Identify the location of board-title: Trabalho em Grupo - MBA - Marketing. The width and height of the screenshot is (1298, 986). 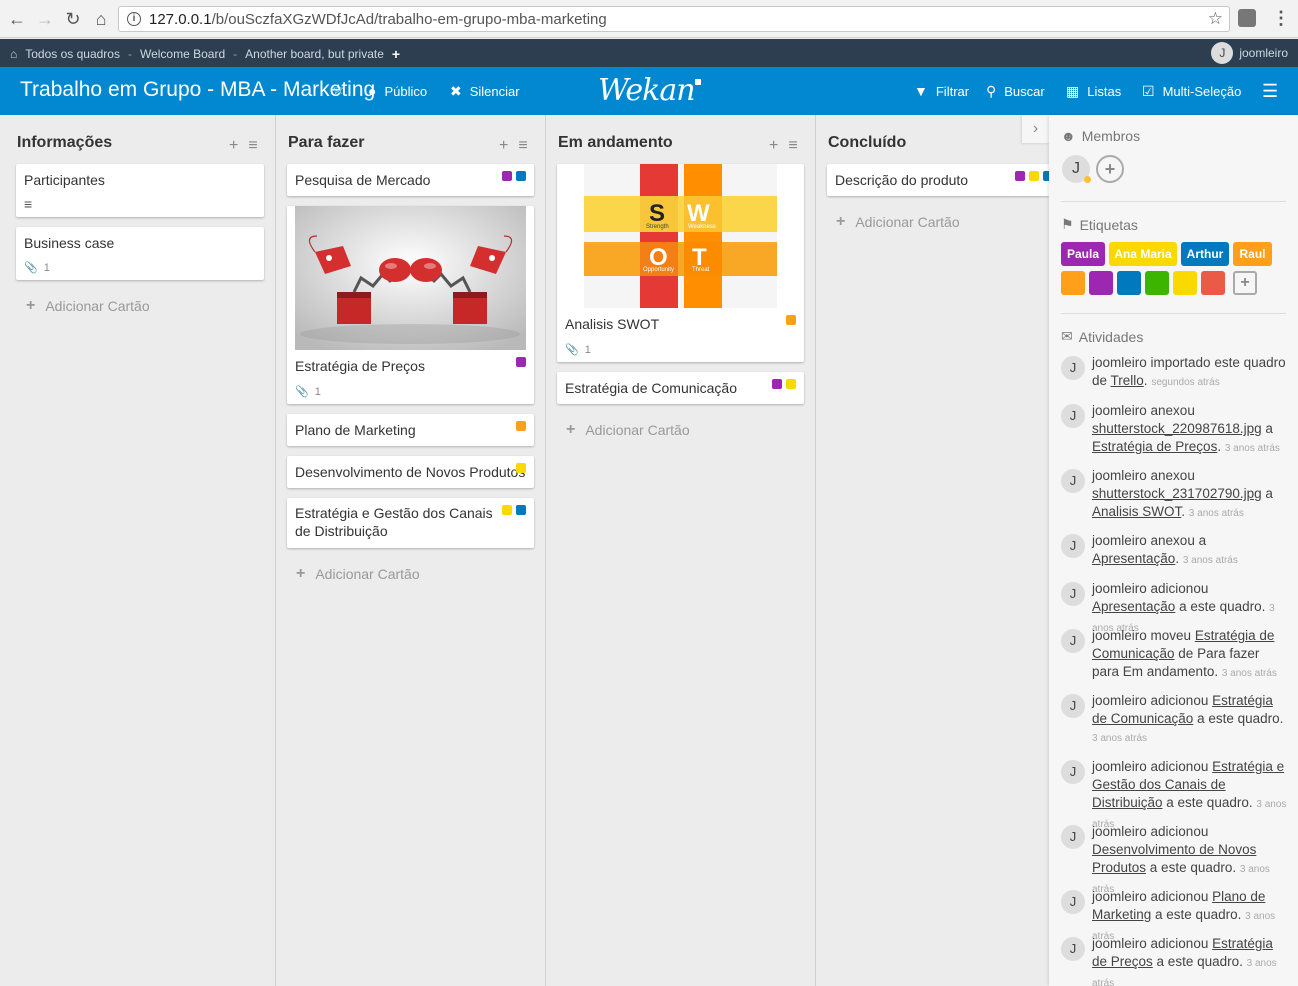
(197, 90).